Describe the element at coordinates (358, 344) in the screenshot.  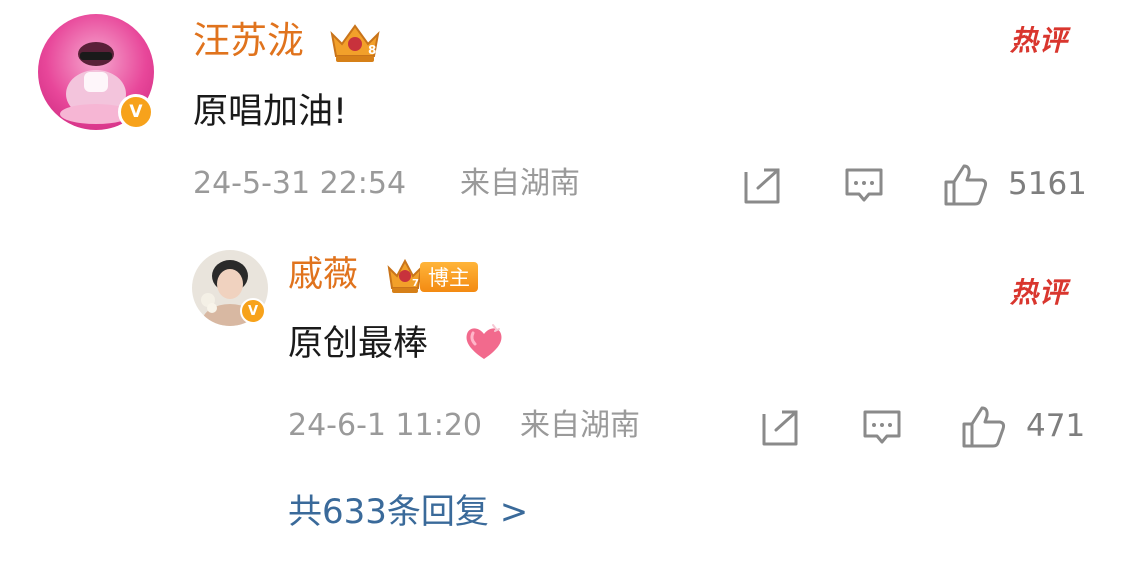
I see `reply-text: 原创最棒` at that location.